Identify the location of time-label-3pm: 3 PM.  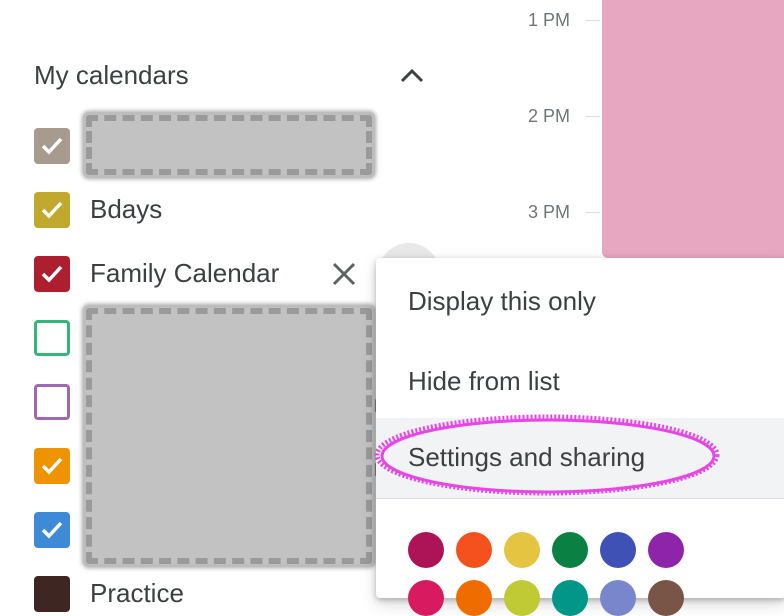
(548, 212).